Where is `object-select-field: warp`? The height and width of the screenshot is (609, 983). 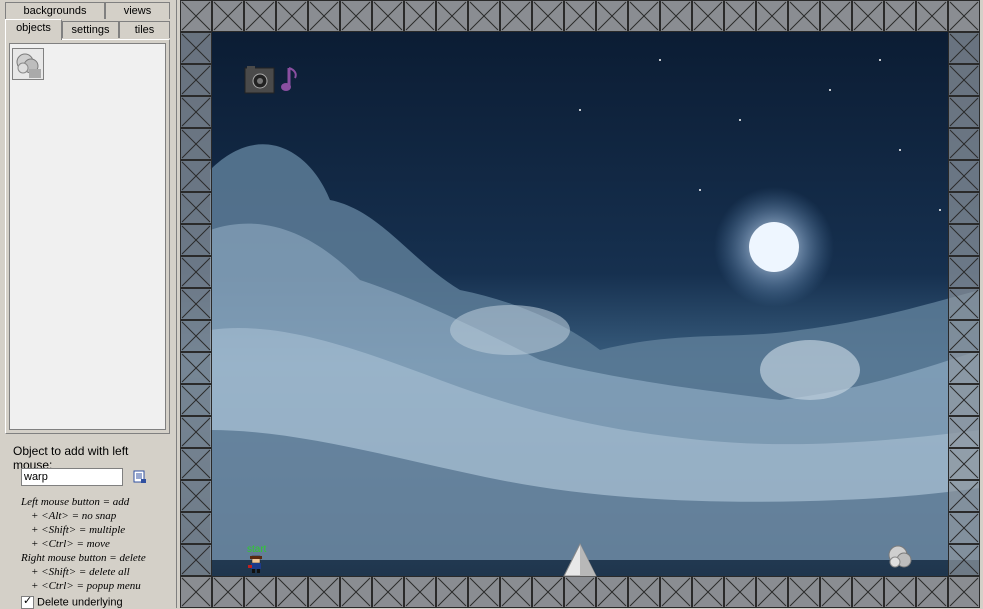
object-select-field: warp is located at coordinates (72, 477).